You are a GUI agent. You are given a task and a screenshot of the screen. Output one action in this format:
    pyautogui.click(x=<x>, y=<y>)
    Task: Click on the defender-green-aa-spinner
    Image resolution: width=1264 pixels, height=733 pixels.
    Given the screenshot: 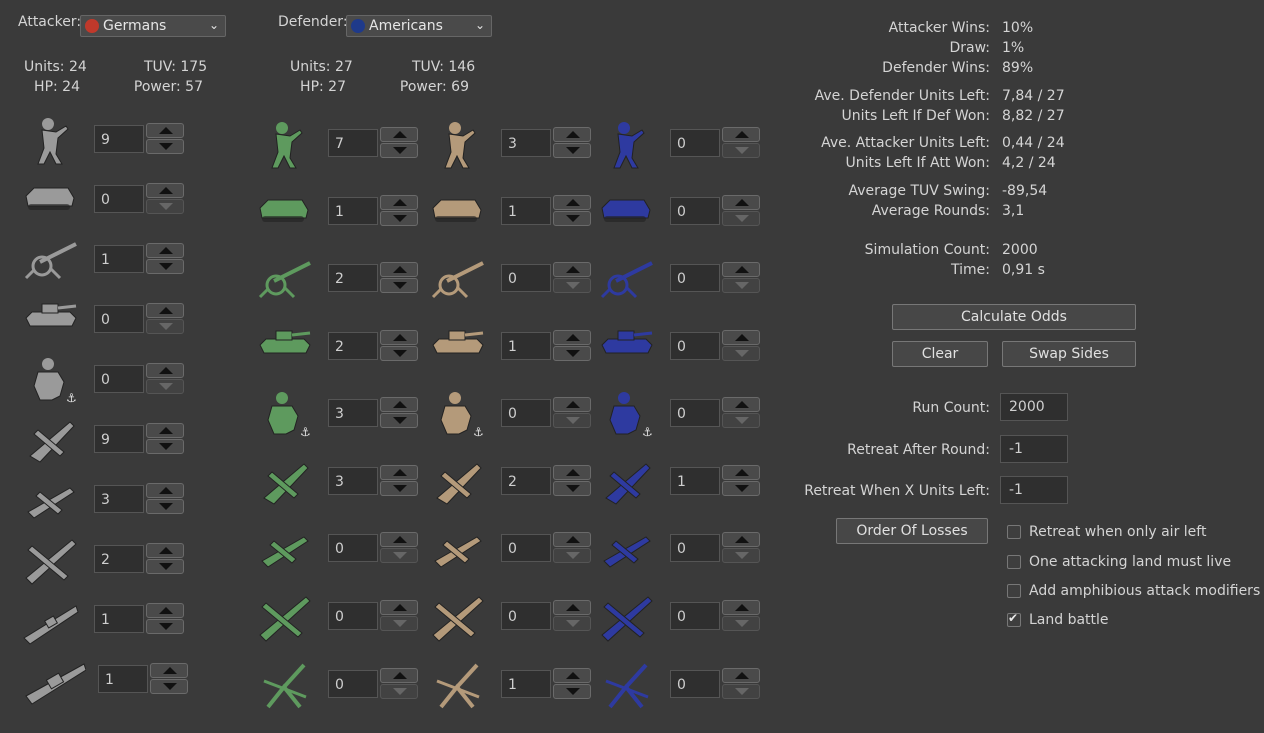 What is the action you would take?
    pyautogui.click(x=399, y=684)
    